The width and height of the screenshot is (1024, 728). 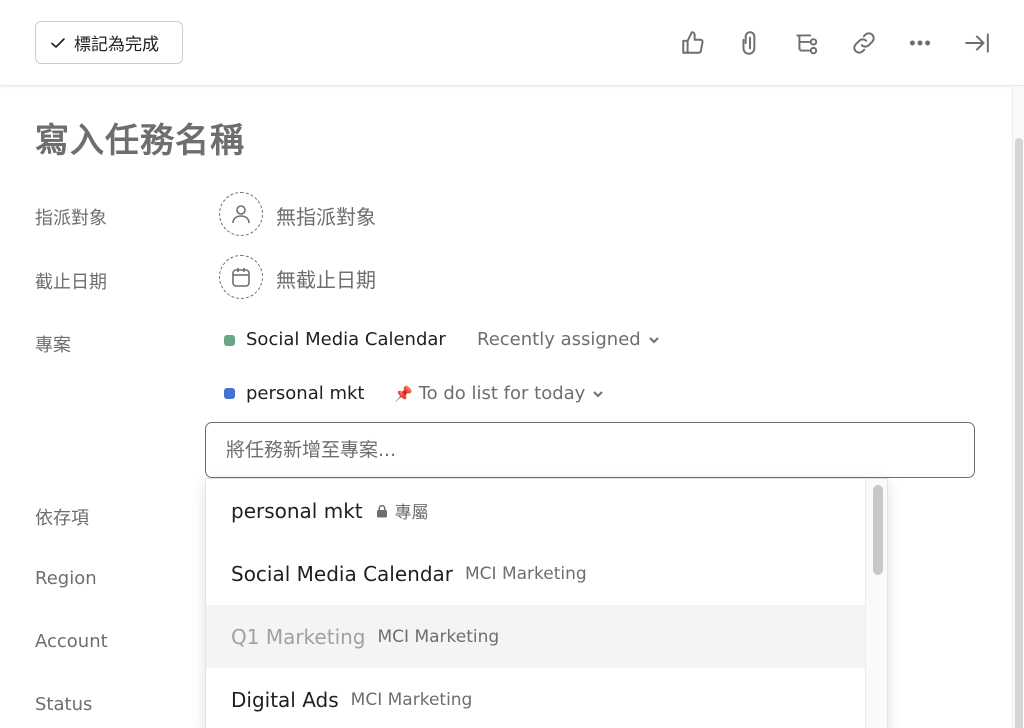 What do you see at coordinates (977, 43) in the screenshot?
I see `close-pane-icon` at bounding box center [977, 43].